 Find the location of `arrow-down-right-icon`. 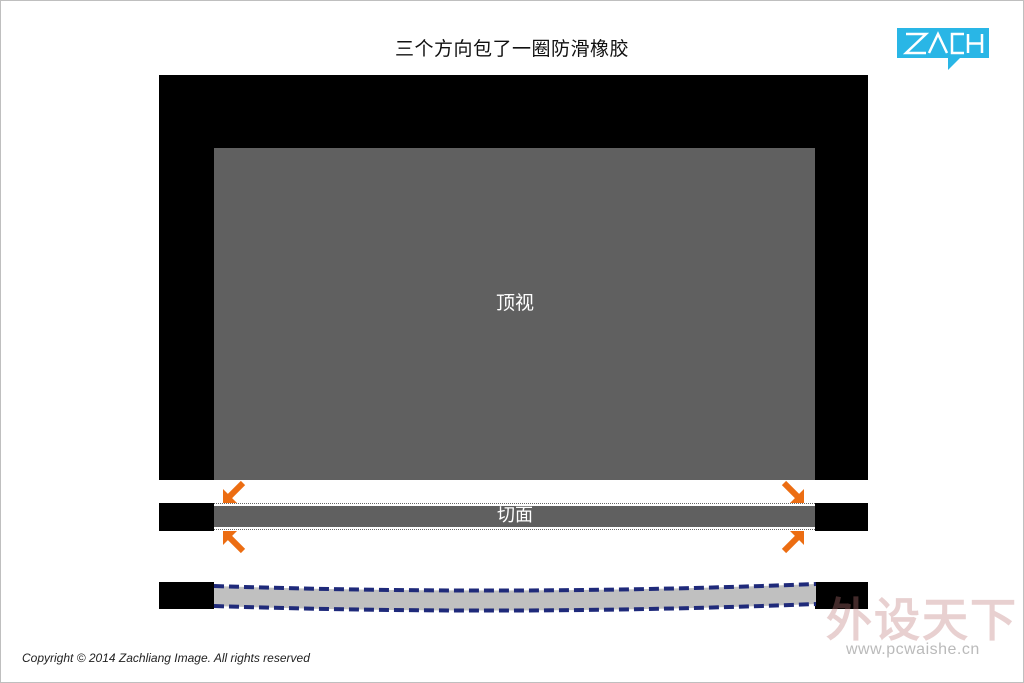

arrow-down-right-icon is located at coordinates (792, 491).